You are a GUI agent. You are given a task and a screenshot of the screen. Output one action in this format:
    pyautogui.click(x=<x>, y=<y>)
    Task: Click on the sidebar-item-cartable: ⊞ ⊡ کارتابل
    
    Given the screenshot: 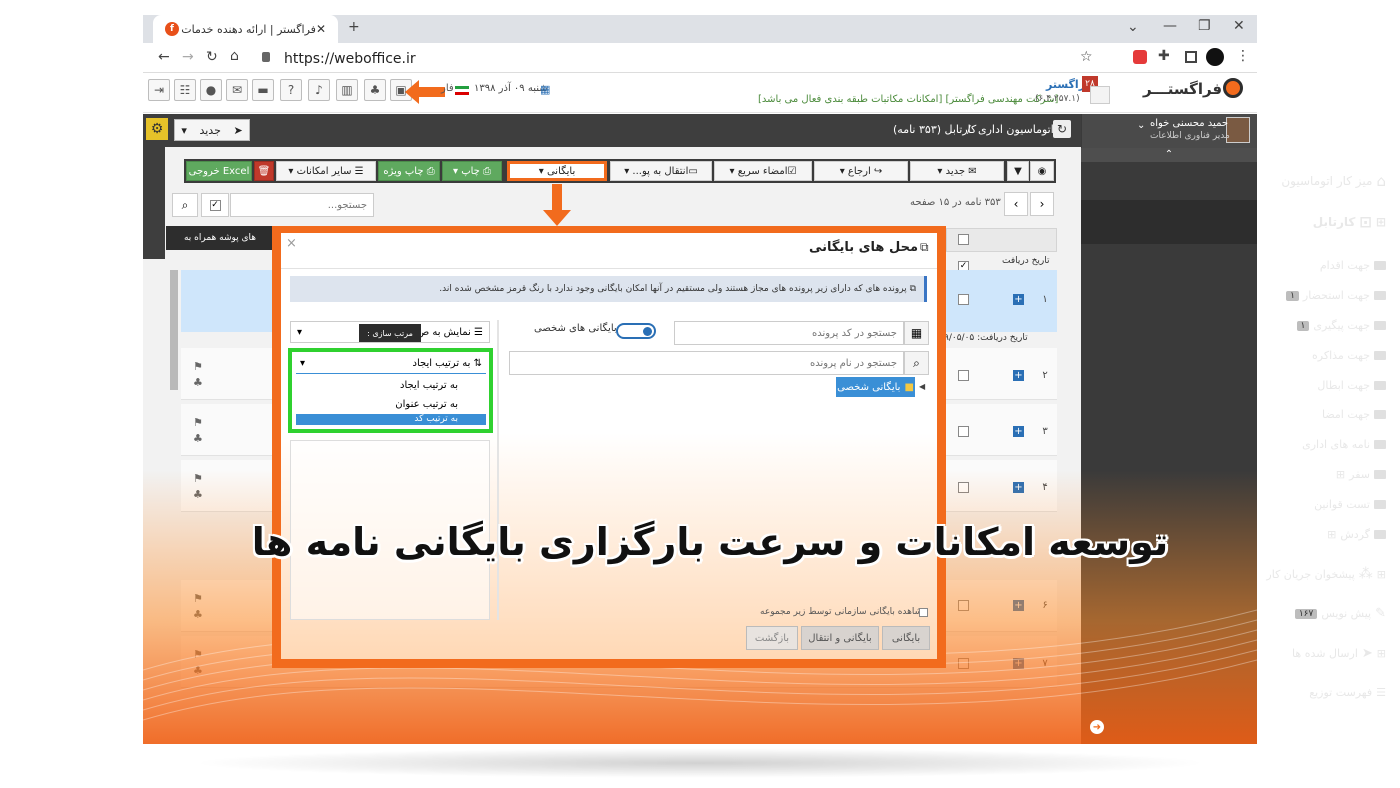 What is the action you would take?
    pyautogui.click(x=1243, y=222)
    